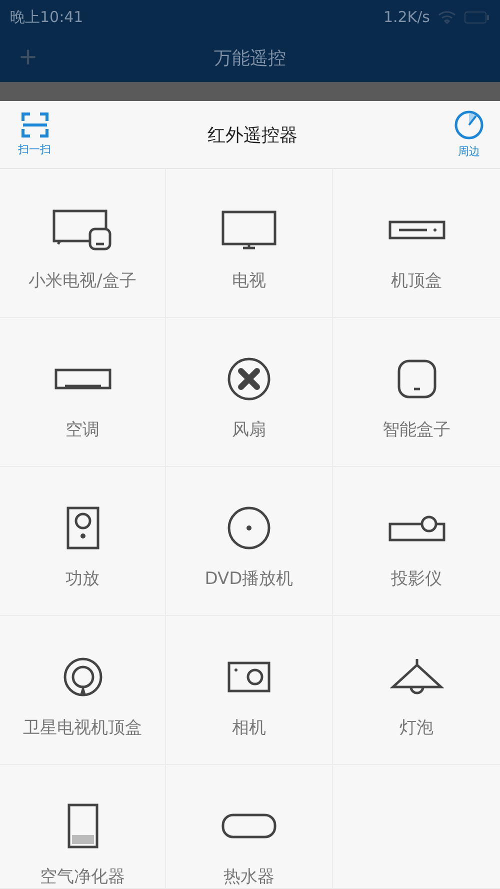  I want to click on device-tile: DVD播放机, so click(249, 546).